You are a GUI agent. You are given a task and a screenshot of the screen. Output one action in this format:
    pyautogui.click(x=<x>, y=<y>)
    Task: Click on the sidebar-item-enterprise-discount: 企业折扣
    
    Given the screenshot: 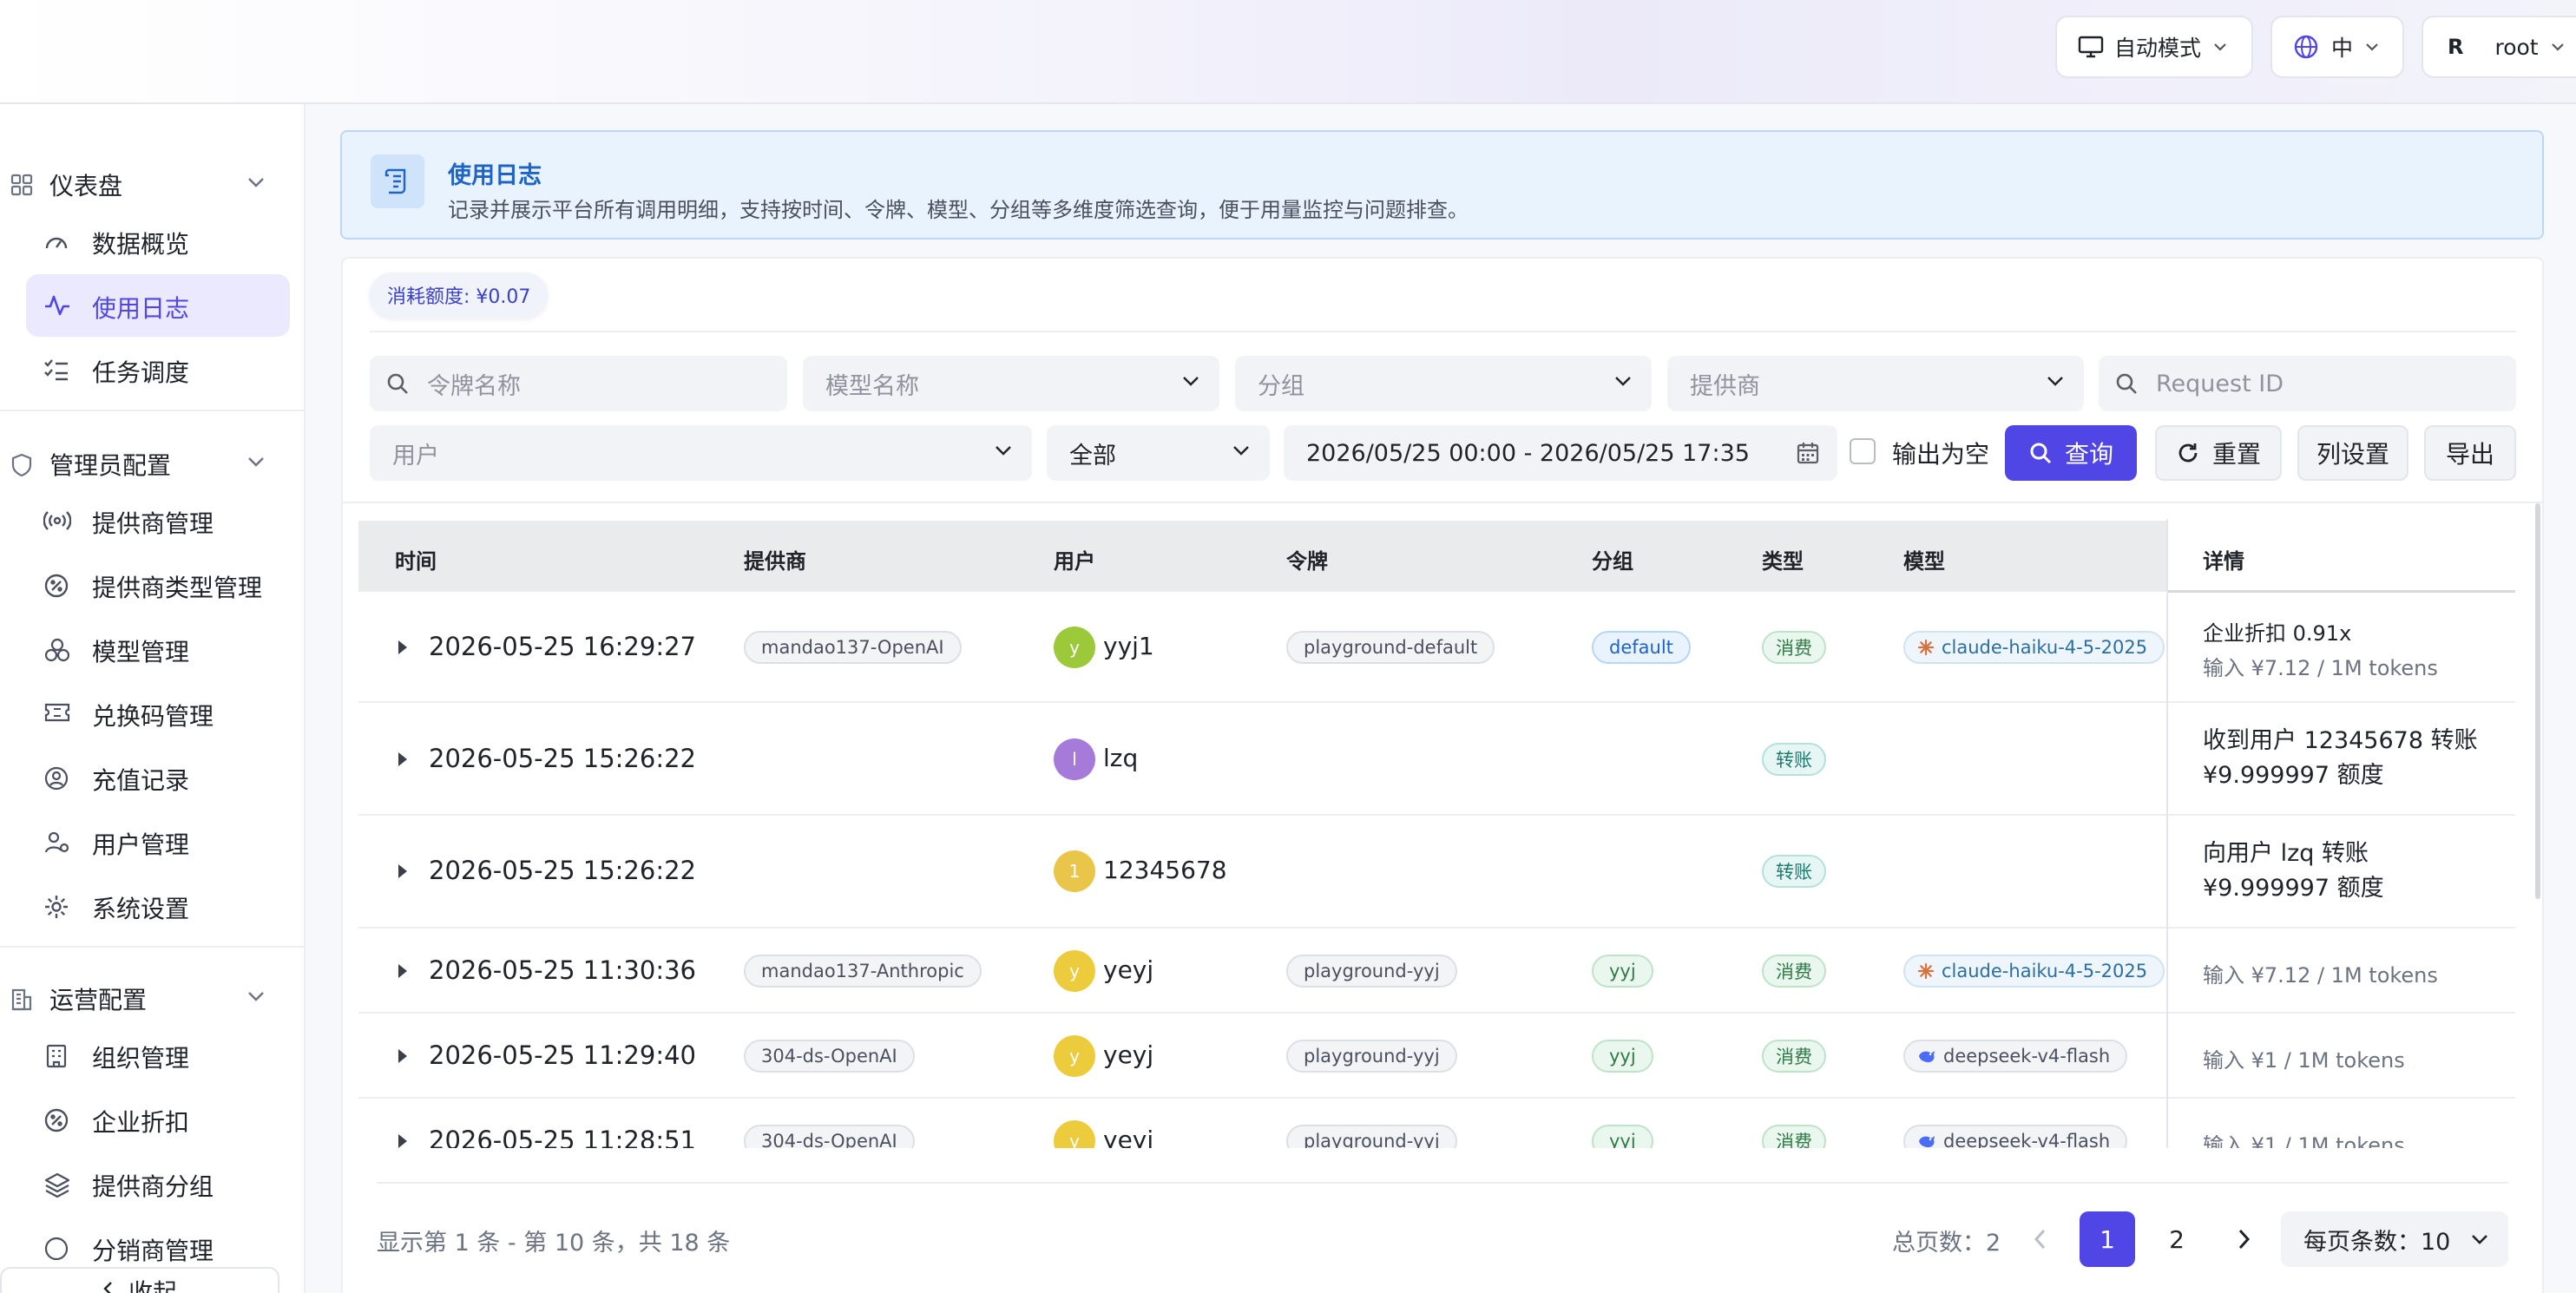 What is the action you would take?
    pyautogui.click(x=158, y=1119)
    